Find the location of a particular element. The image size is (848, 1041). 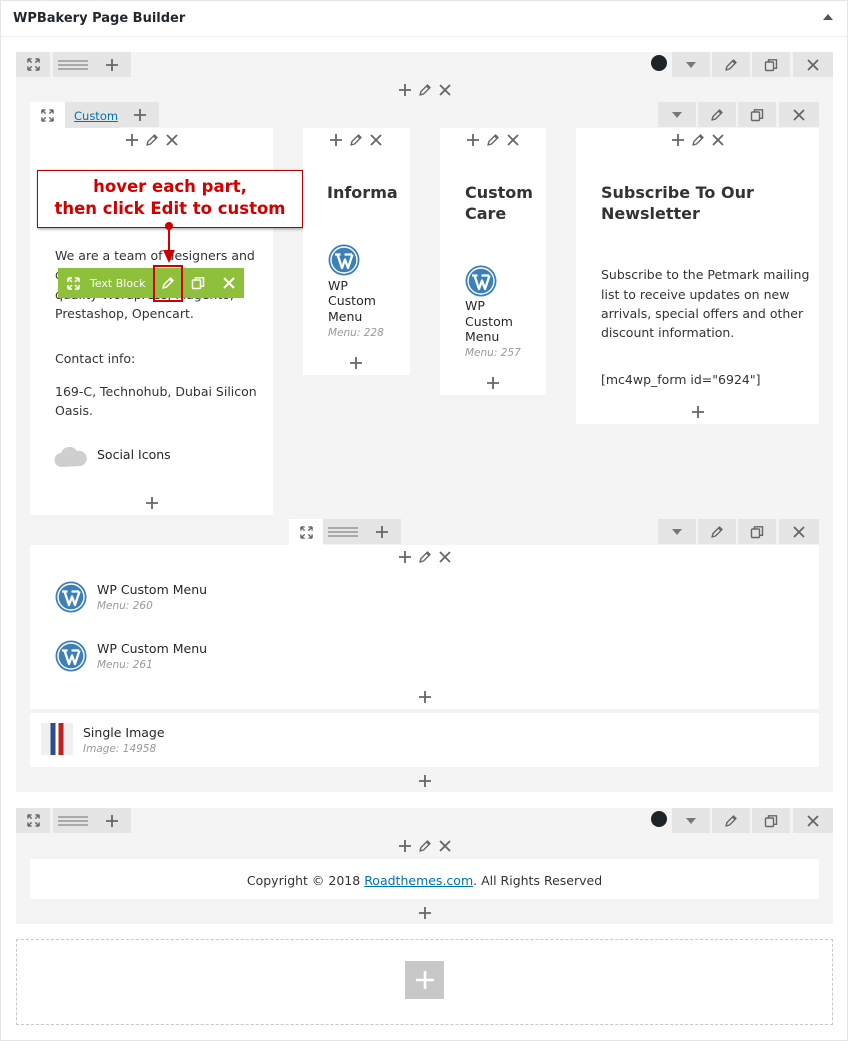

column-4-add is located at coordinates (698, 412).